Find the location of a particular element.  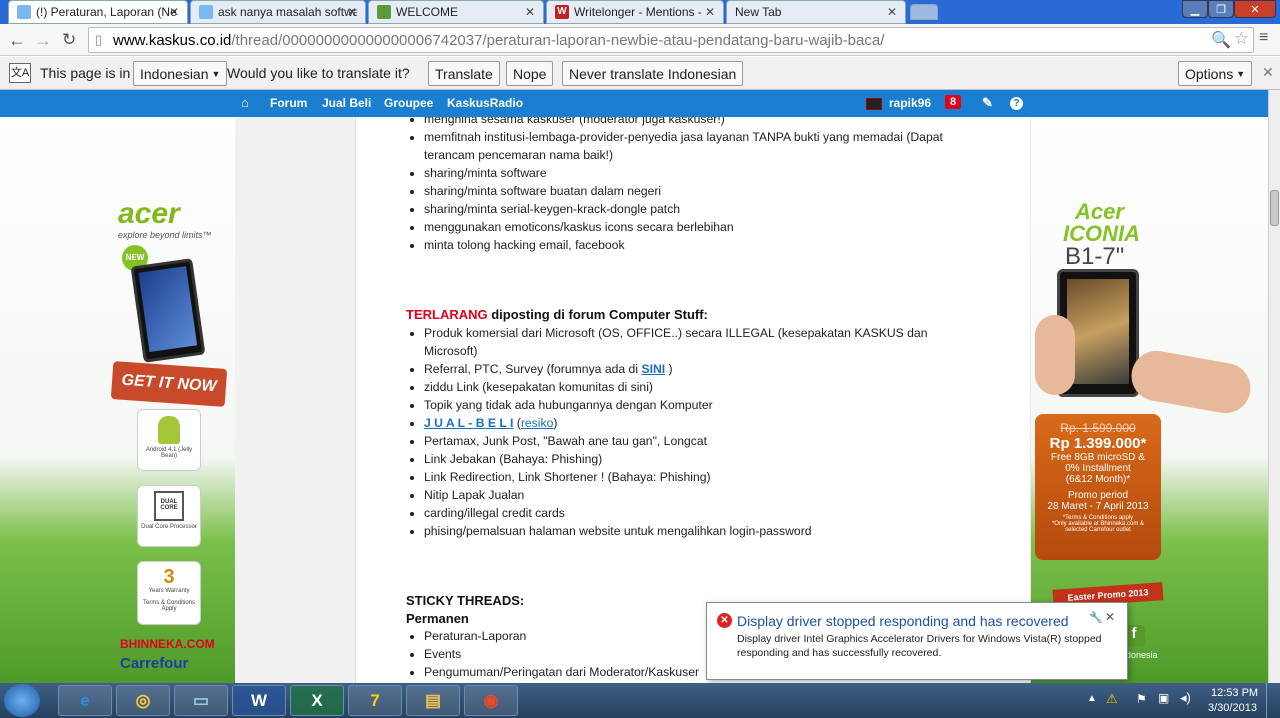

7zip-icon: 7 is located at coordinates (375, 700).